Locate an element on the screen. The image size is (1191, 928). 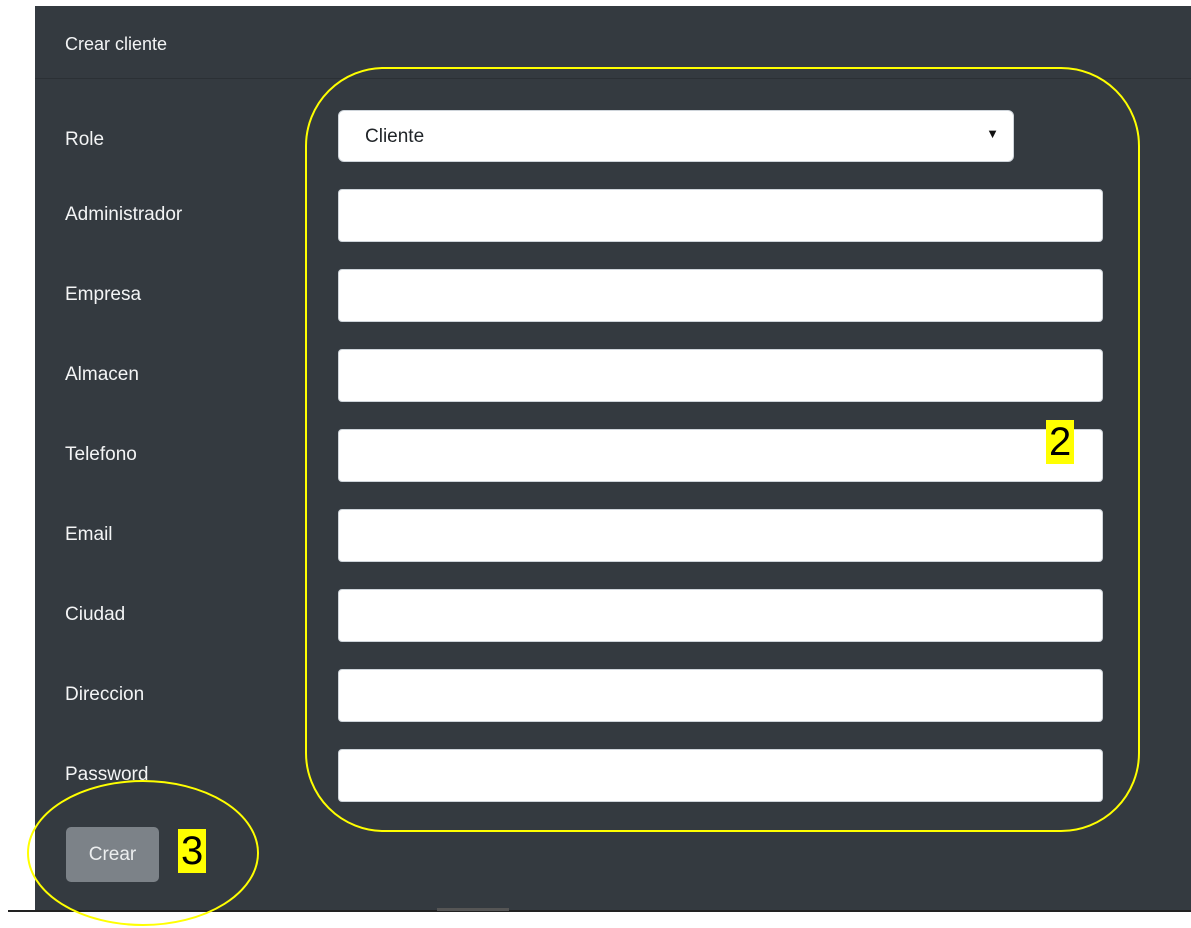
annotation-marker-2: 2 is located at coordinates (1060, 442).